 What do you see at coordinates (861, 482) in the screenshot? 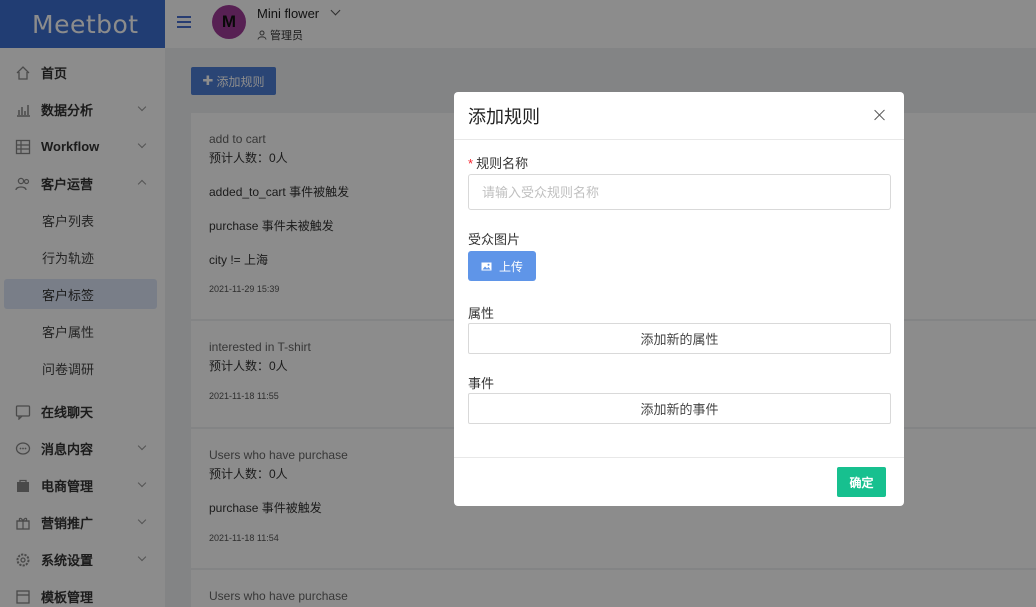
I see `confirm-button: 确定` at bounding box center [861, 482].